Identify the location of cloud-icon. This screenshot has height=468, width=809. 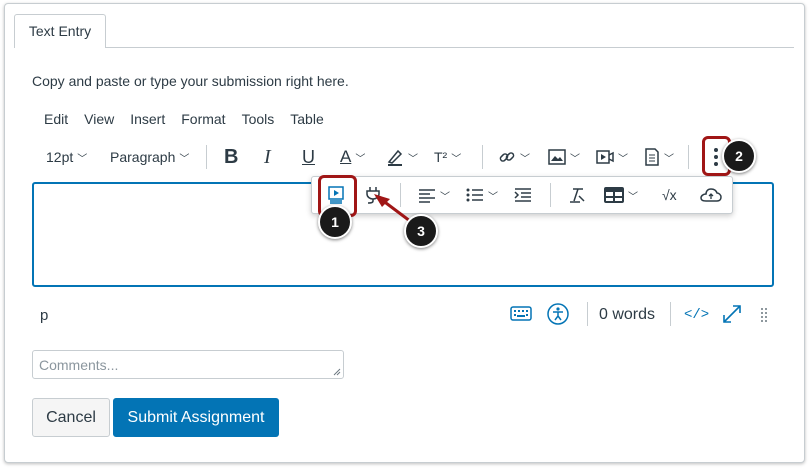
(711, 195).